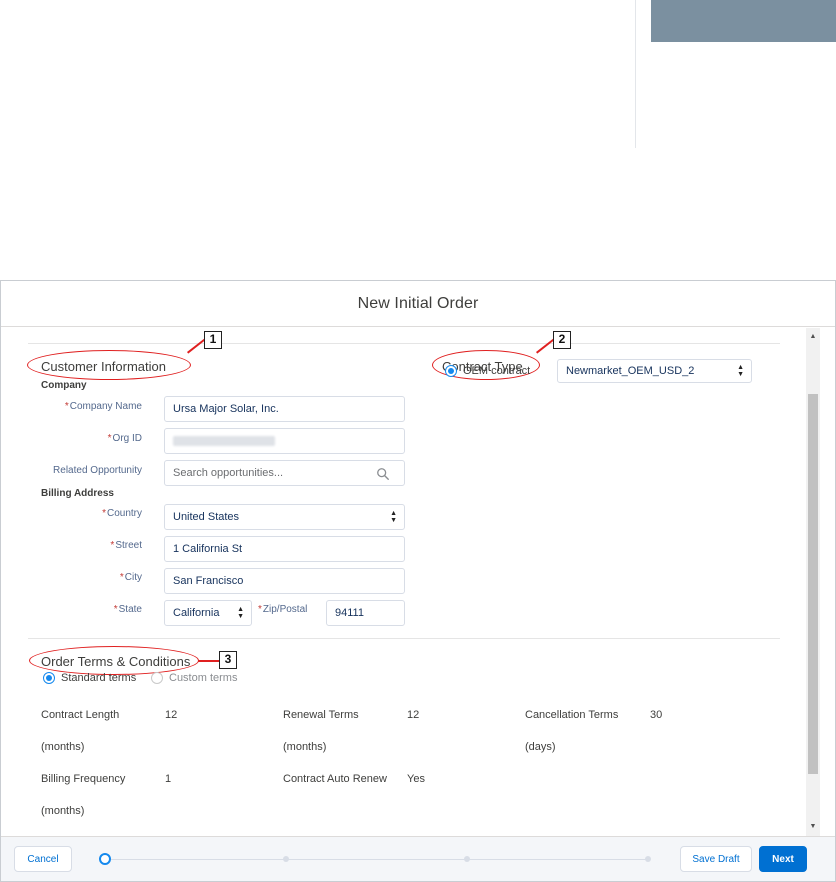 This screenshot has height=882, width=836. What do you see at coordinates (80, 715) in the screenshot?
I see `contract-length-label: Contract Length` at bounding box center [80, 715].